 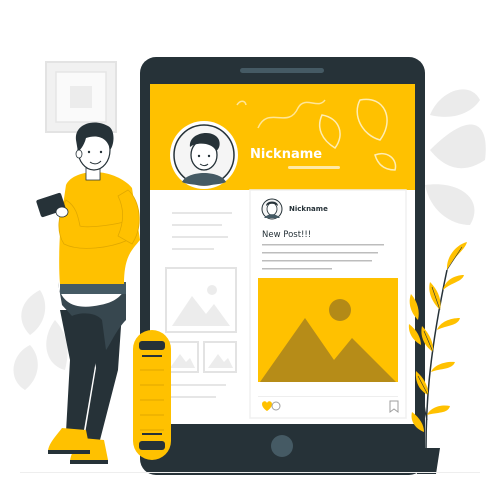 What do you see at coordinates (204, 155) in the screenshot?
I see `profile-avatar` at bounding box center [204, 155].